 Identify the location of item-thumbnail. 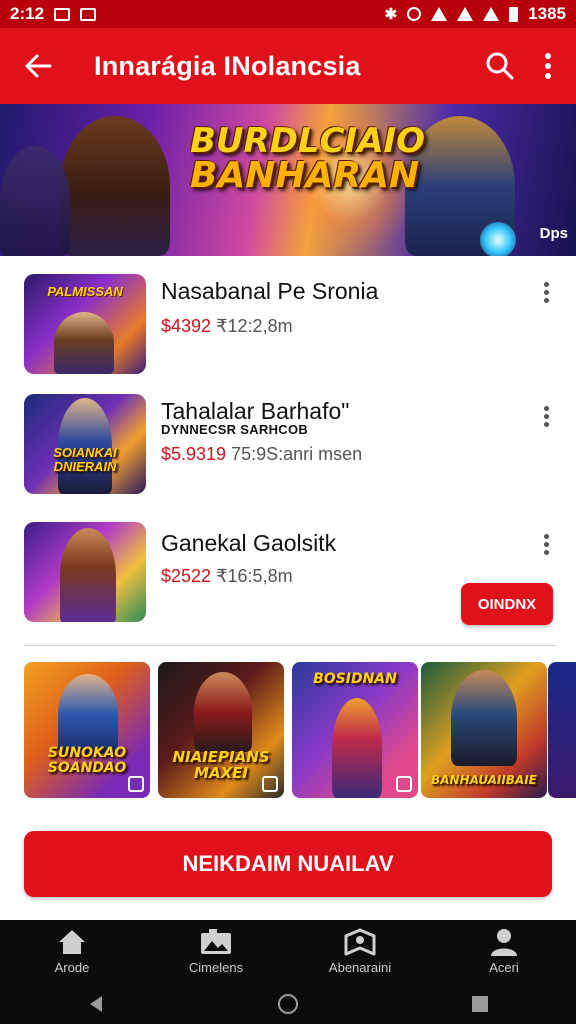
(85, 572).